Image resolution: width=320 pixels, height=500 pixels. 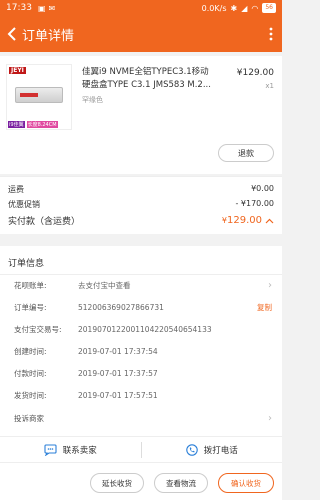 What do you see at coordinates (255, 73) in the screenshot?
I see `product-price: ¥129.00` at bounding box center [255, 73].